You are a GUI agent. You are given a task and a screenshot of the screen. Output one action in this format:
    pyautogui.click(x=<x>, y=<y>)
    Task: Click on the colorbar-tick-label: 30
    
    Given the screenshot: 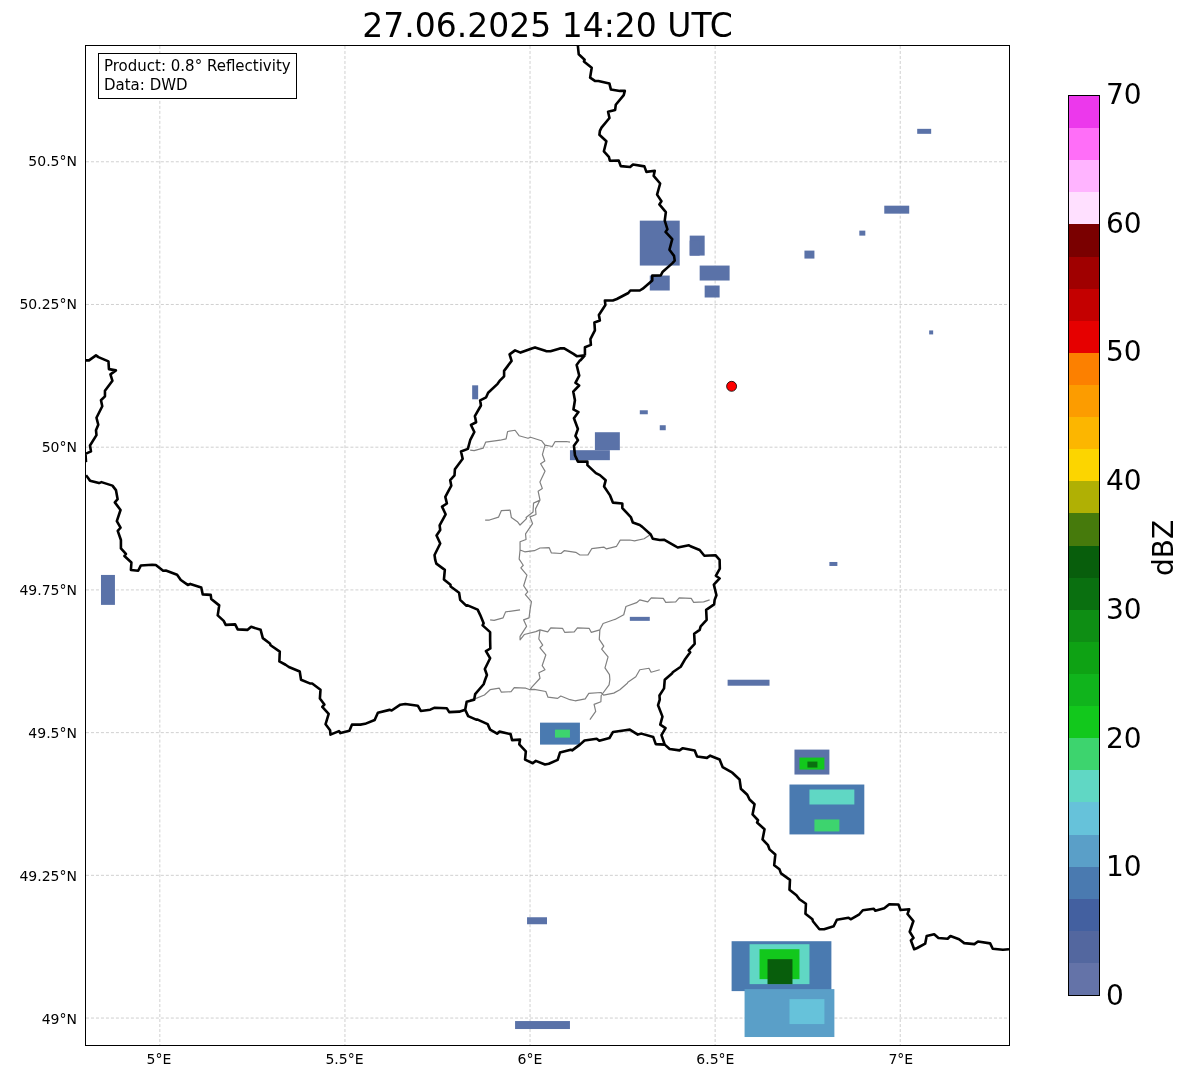 What is the action you would take?
    pyautogui.click(x=1124, y=609)
    